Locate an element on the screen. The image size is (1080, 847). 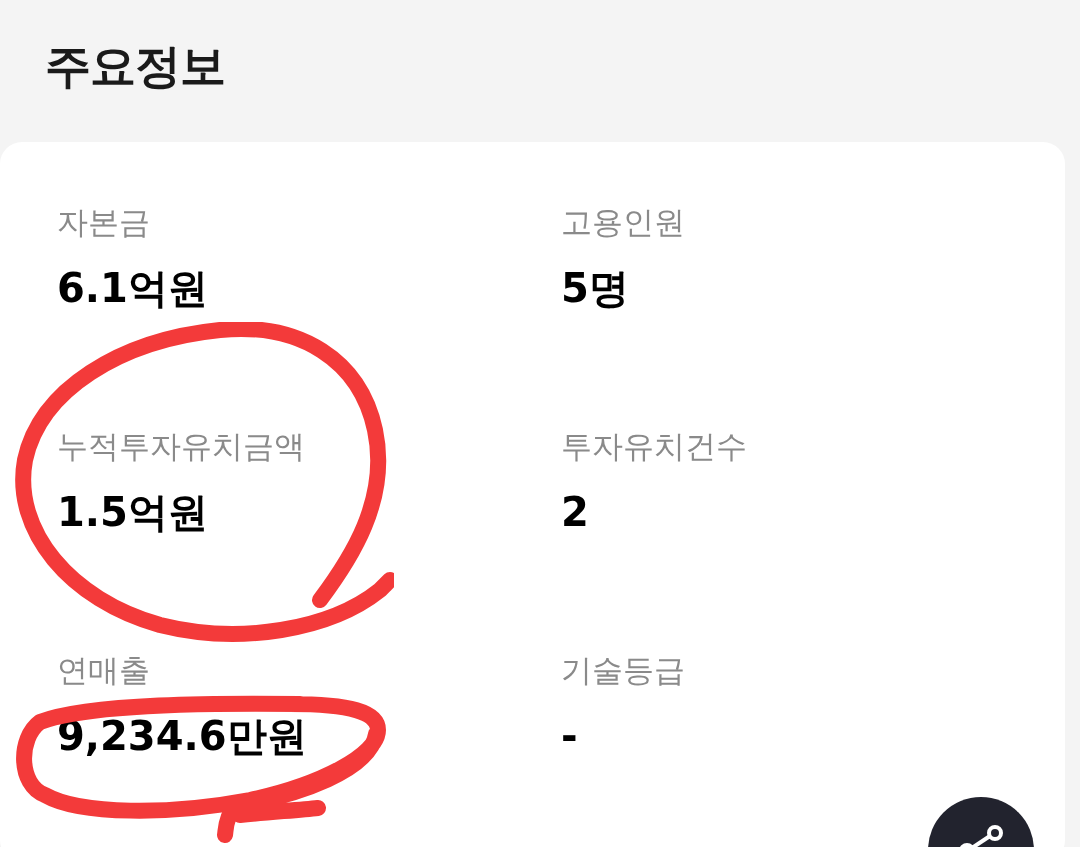
stat-value: - is located at coordinates (570, 736).